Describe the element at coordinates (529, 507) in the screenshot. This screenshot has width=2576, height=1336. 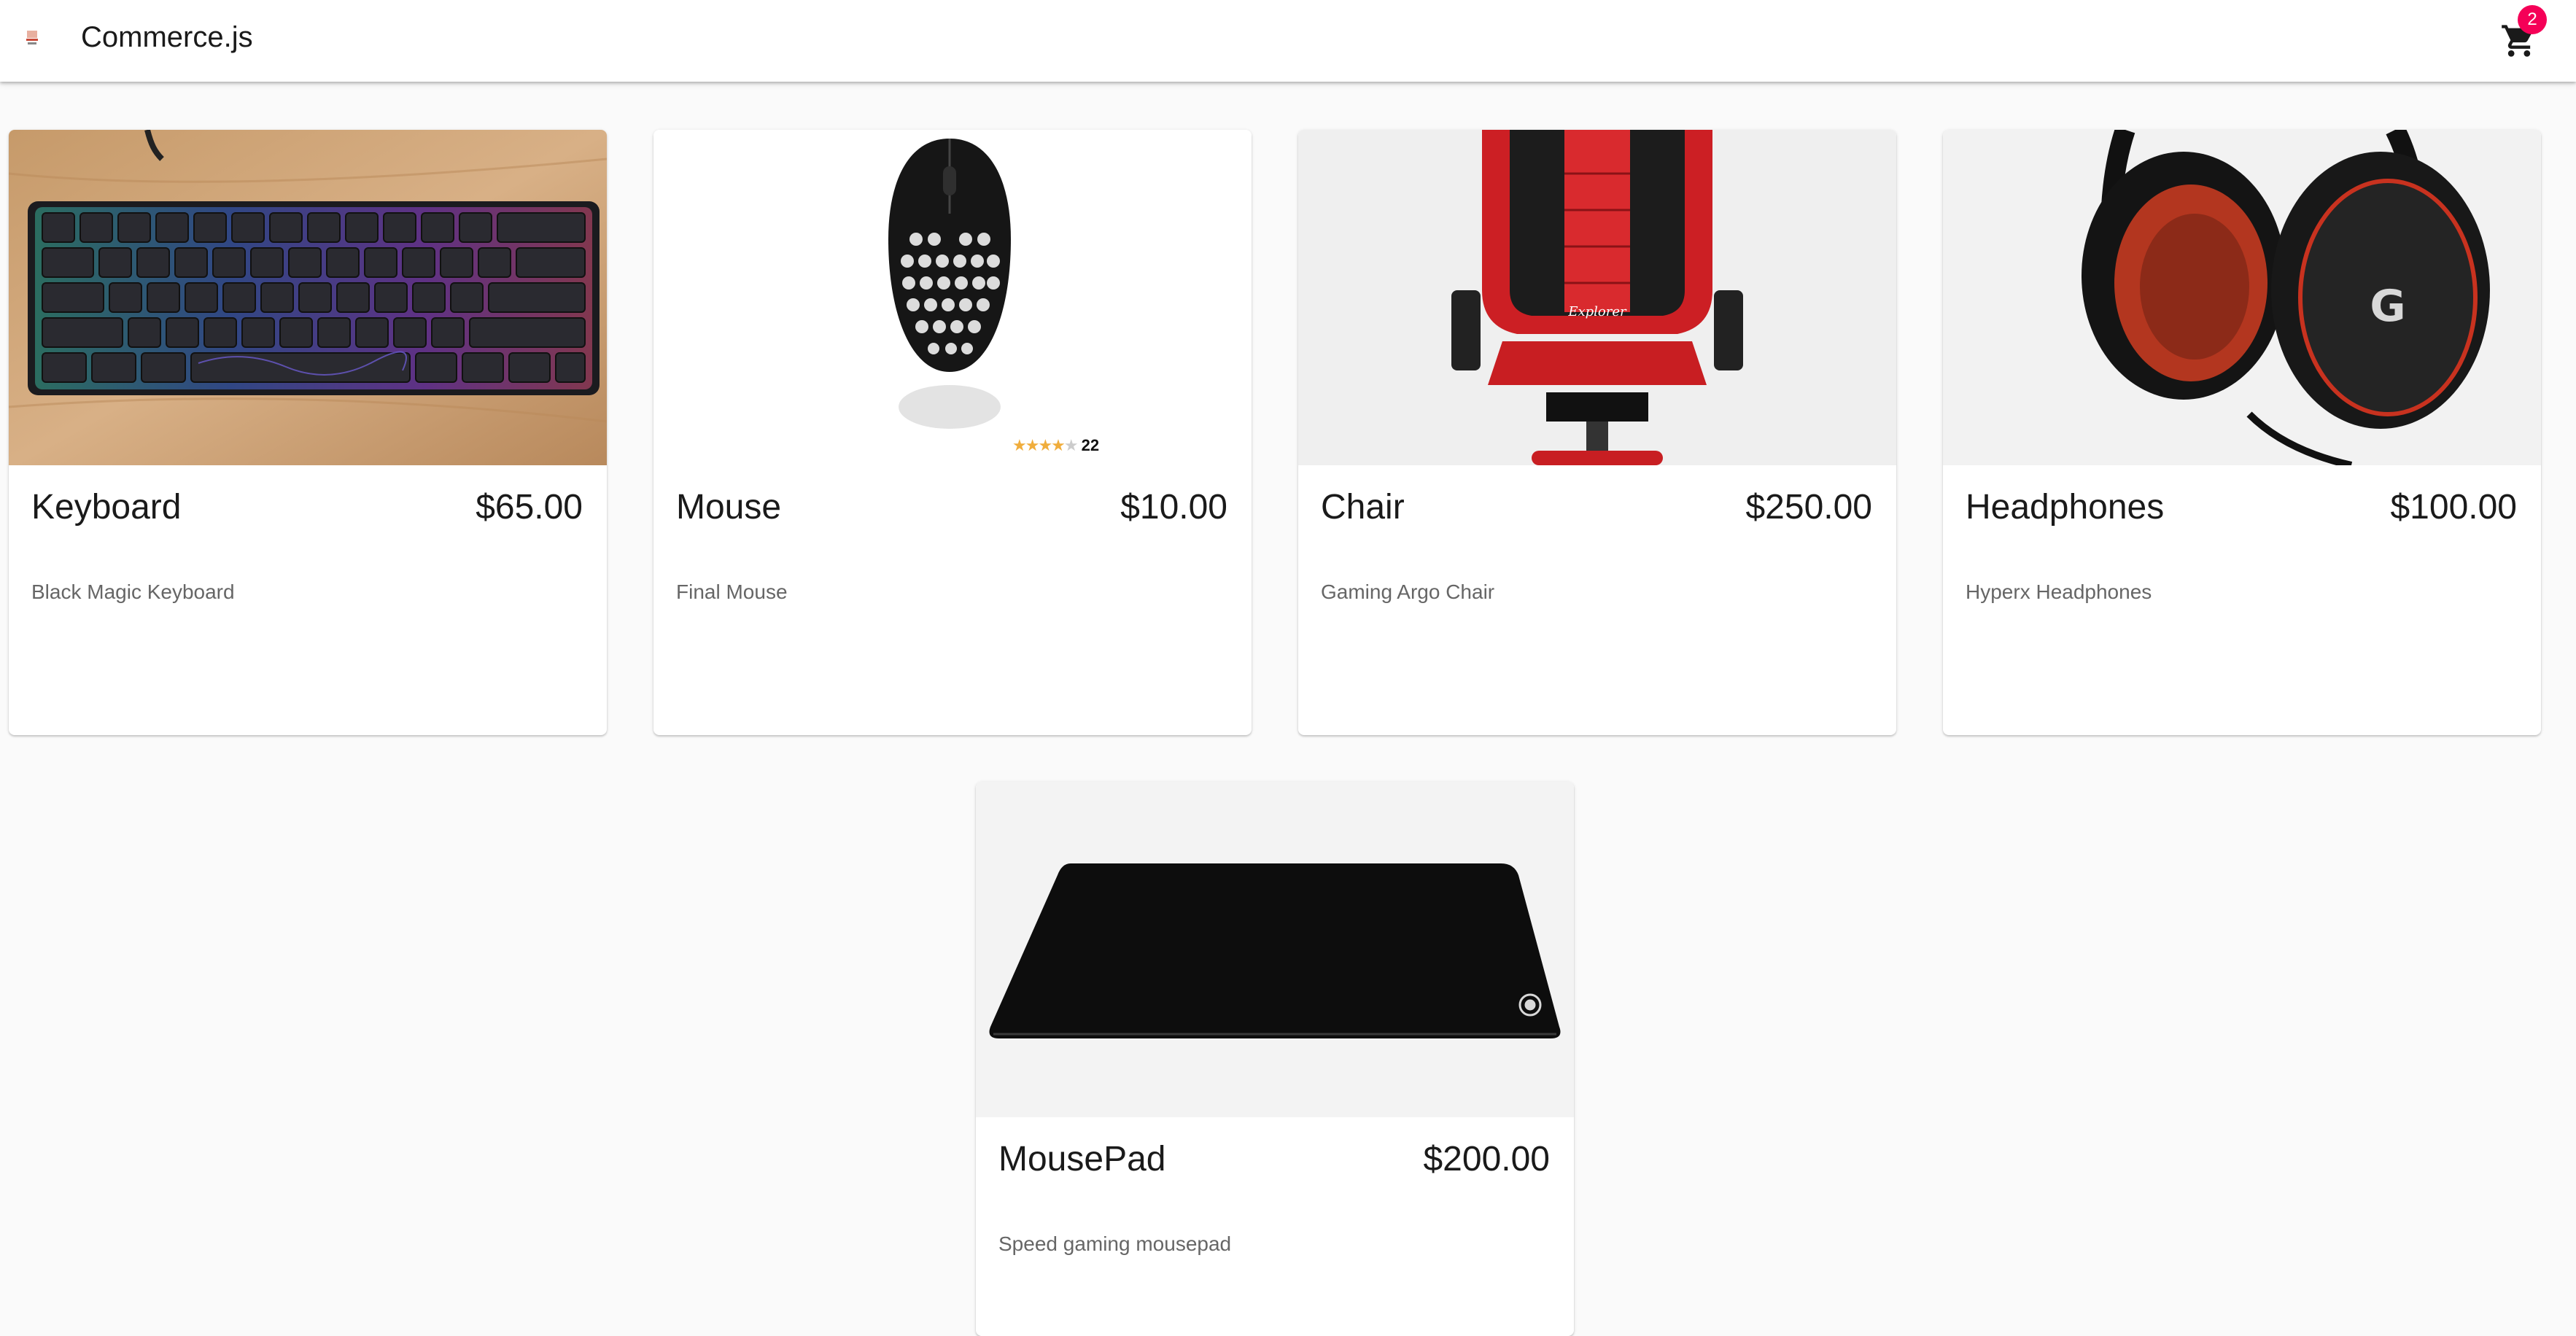
I see `product-price: $65.00` at that location.